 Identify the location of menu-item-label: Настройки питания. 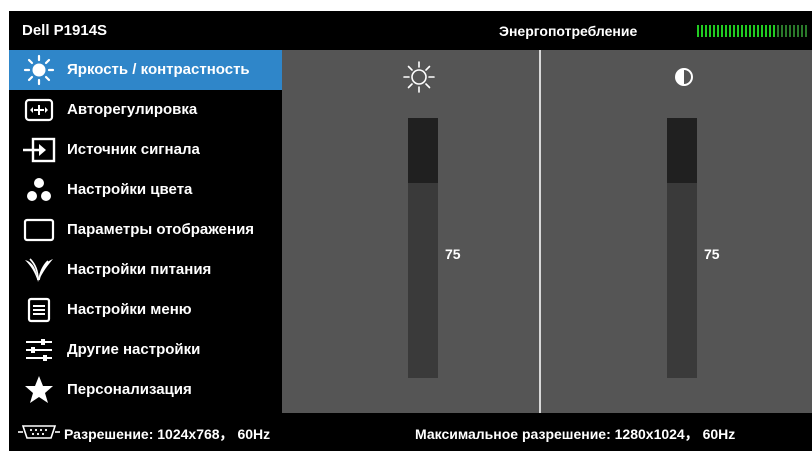
(139, 269).